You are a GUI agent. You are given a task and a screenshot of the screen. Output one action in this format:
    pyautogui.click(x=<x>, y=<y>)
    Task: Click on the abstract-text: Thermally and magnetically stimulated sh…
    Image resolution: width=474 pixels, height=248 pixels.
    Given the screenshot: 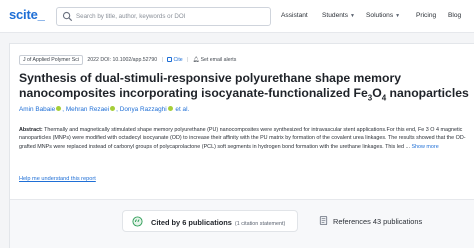 What is the action you would take?
    pyautogui.click(x=242, y=138)
    